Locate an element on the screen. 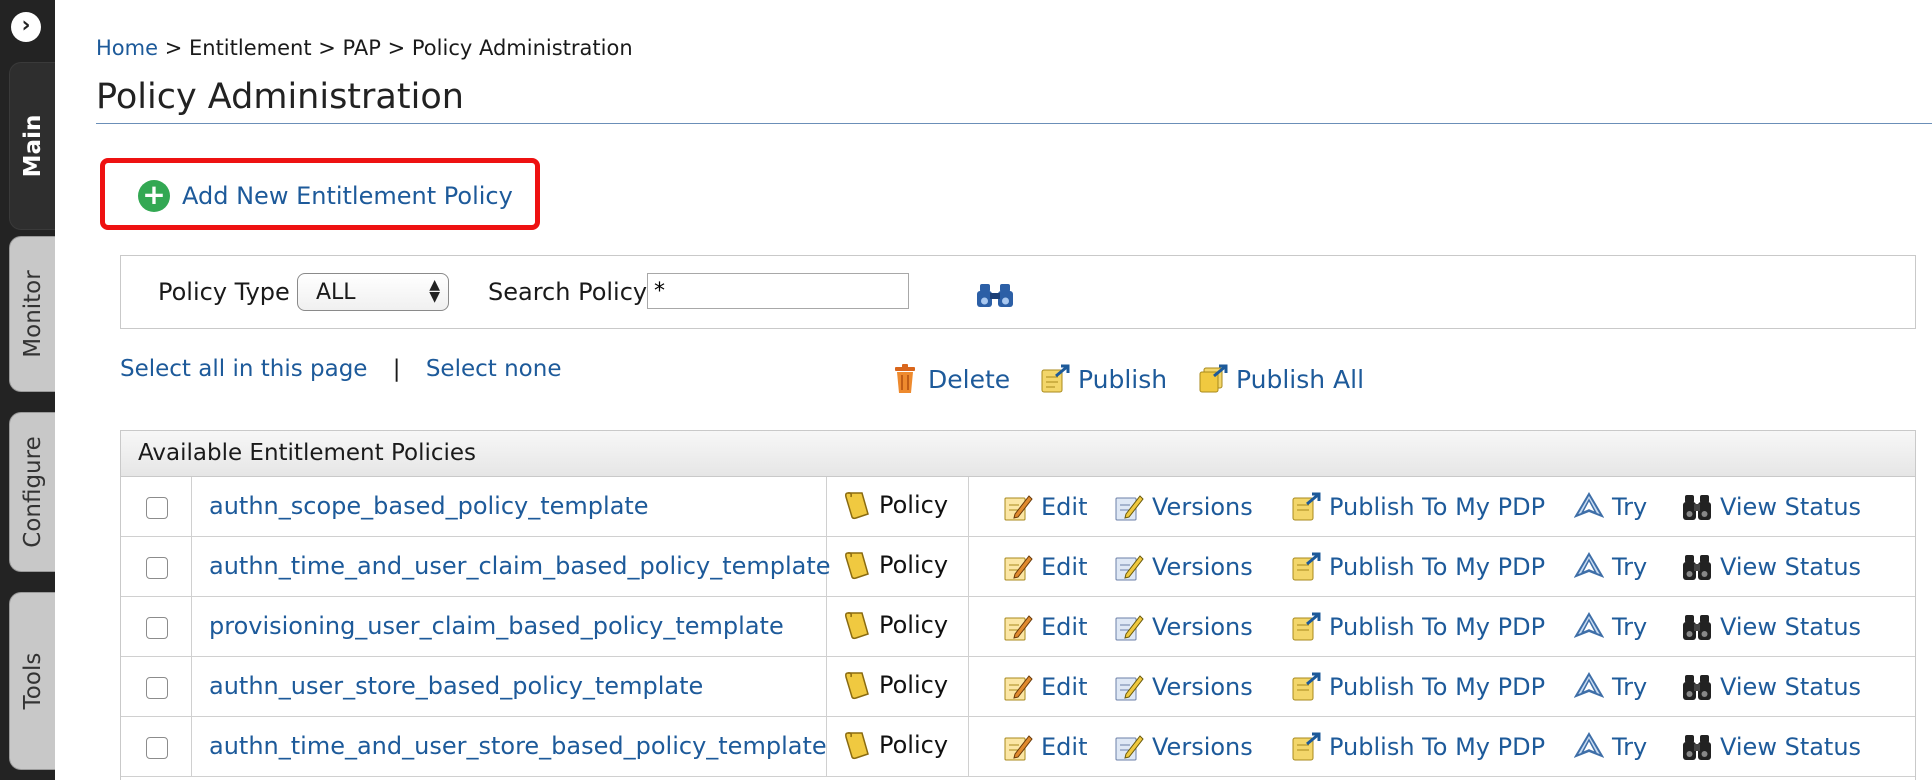 The width and height of the screenshot is (1932, 780). policy-type-label: Policy is located at coordinates (914, 685).